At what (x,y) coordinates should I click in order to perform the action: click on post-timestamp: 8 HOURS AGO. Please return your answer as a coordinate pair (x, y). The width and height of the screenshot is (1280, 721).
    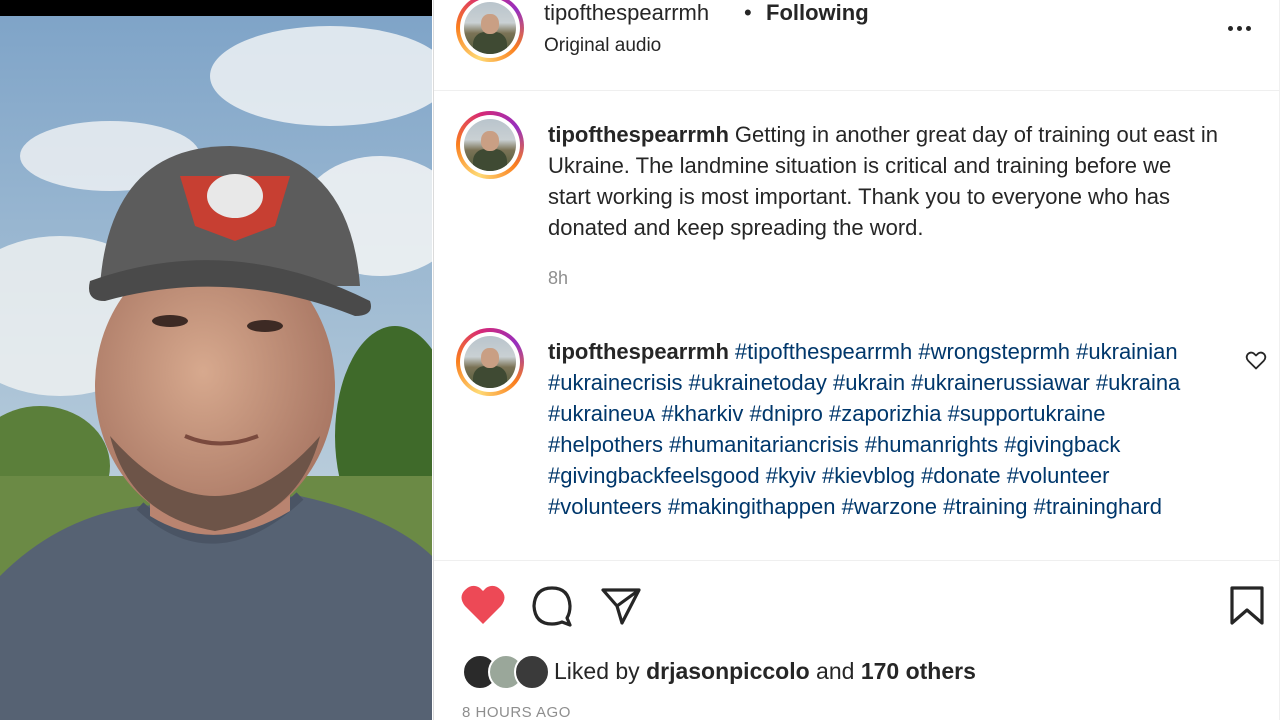
    Looking at the image, I should click on (516, 712).